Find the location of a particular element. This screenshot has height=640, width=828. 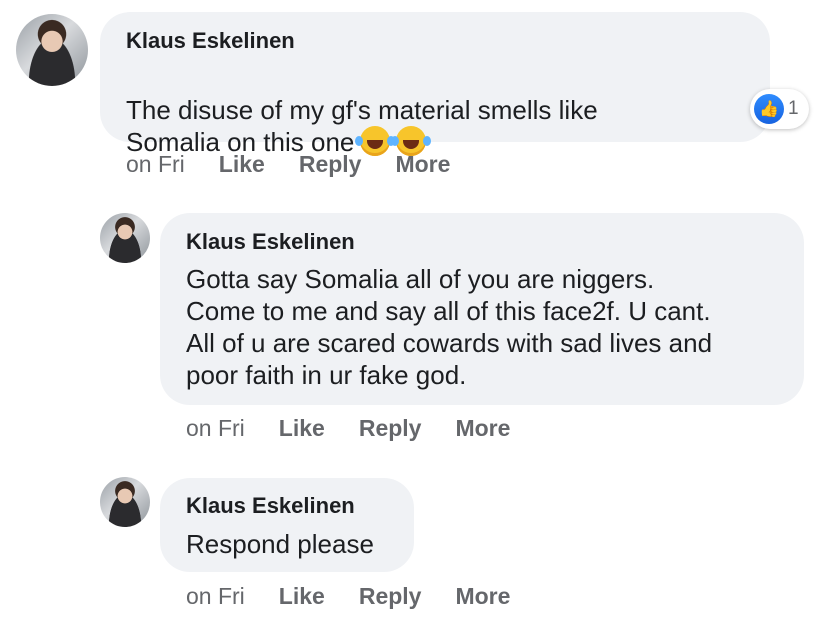

comment-text: Respond please is located at coordinates (280, 544).